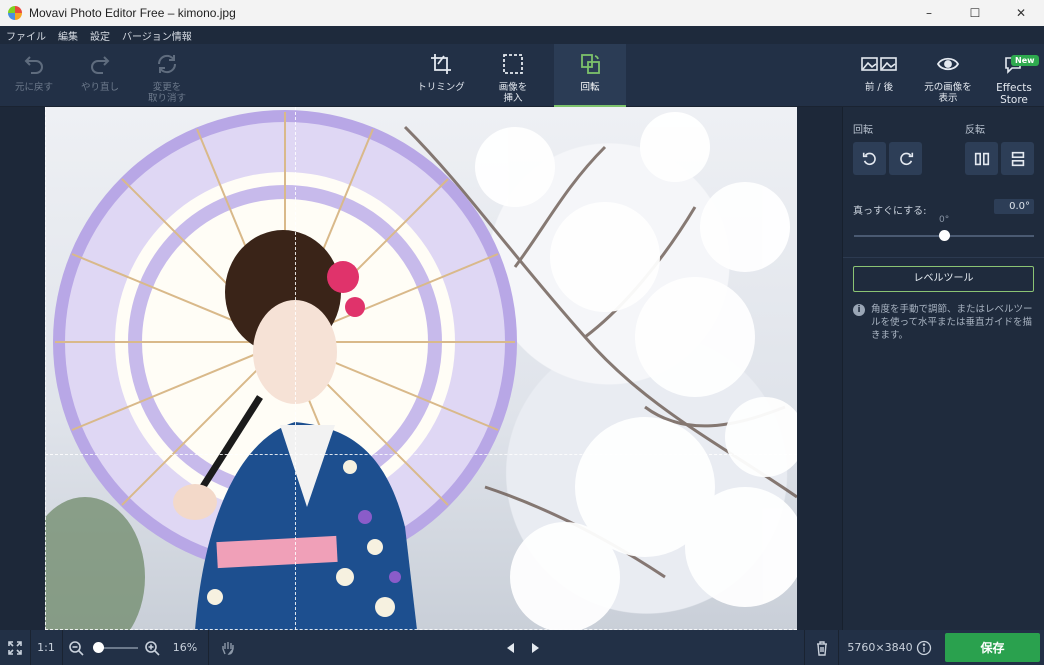 Image resolution: width=1044 pixels, height=665 pixels. Describe the element at coordinates (879, 64) in the screenshot. I see `before-after-icon` at that location.